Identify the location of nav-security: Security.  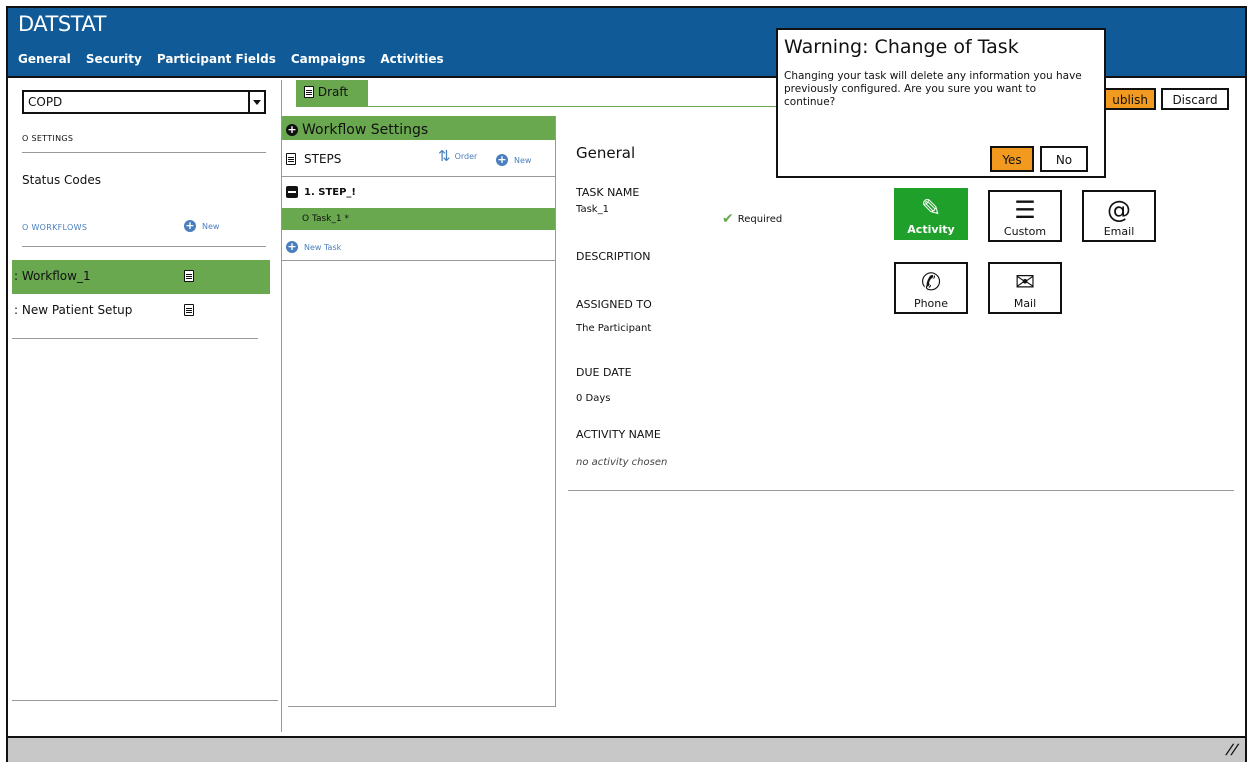
(114, 59).